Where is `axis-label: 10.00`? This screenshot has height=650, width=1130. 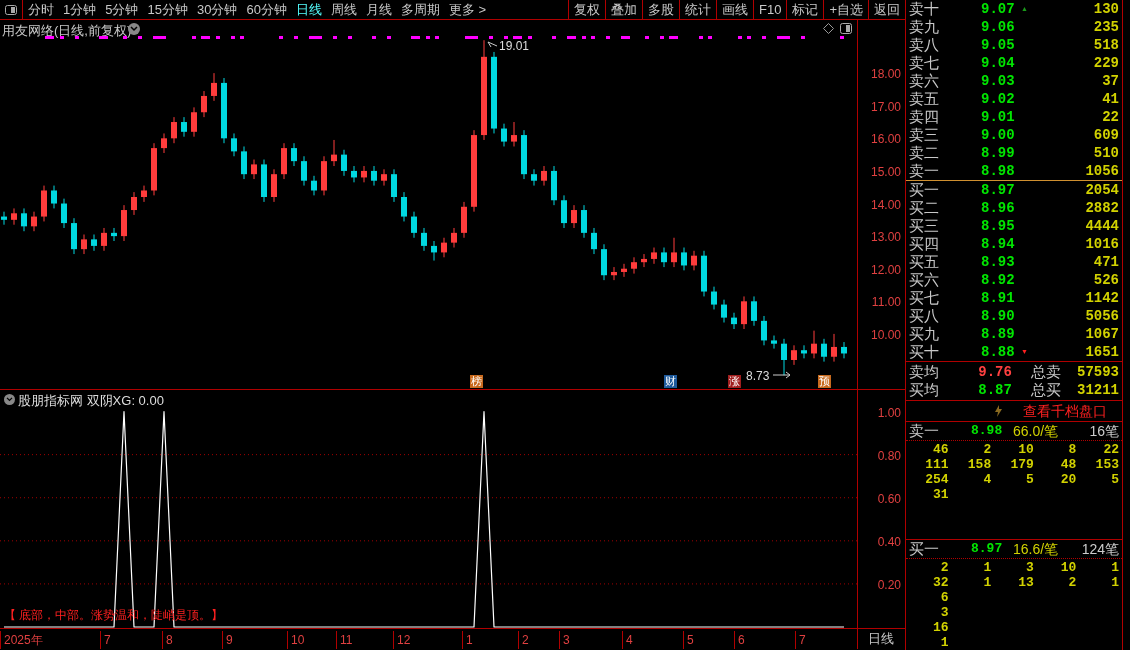 axis-label: 10.00 is located at coordinates (885, 335).